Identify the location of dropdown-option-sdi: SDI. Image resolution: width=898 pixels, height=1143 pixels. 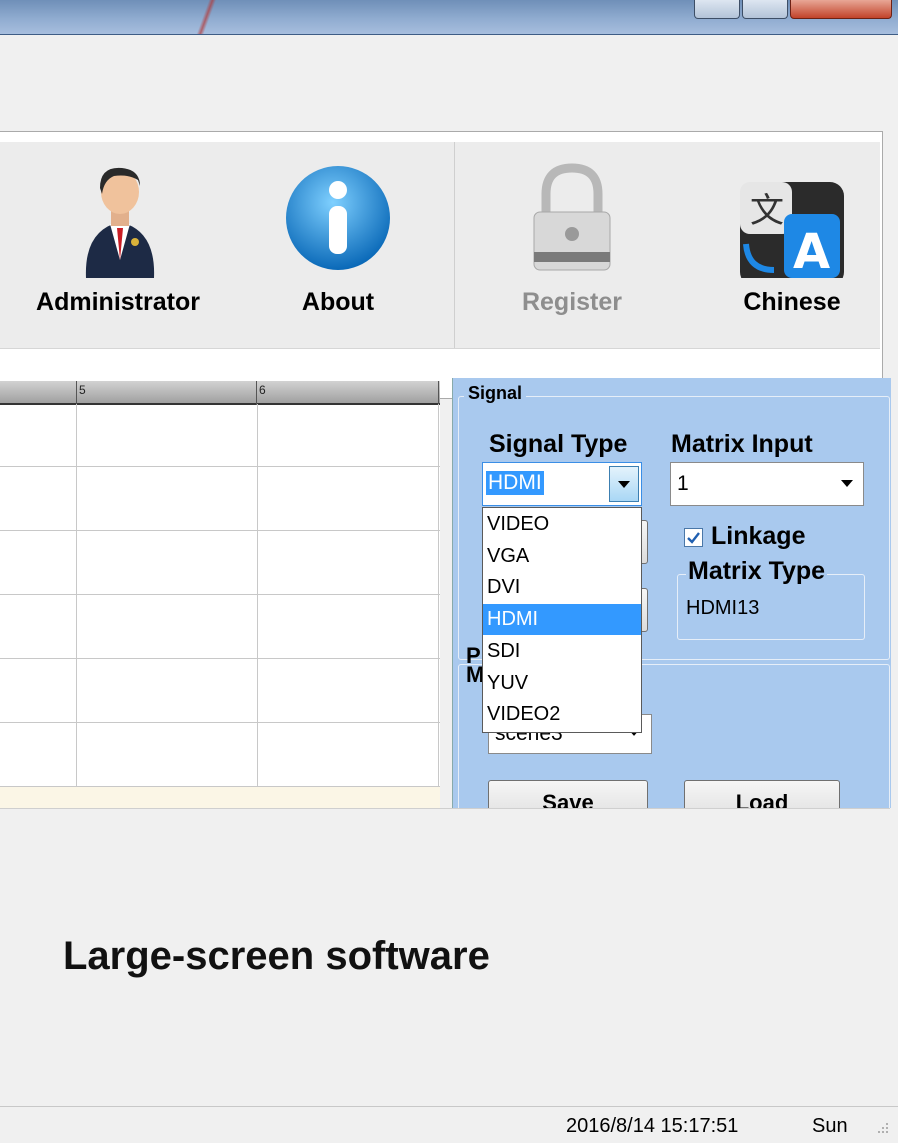
(562, 651).